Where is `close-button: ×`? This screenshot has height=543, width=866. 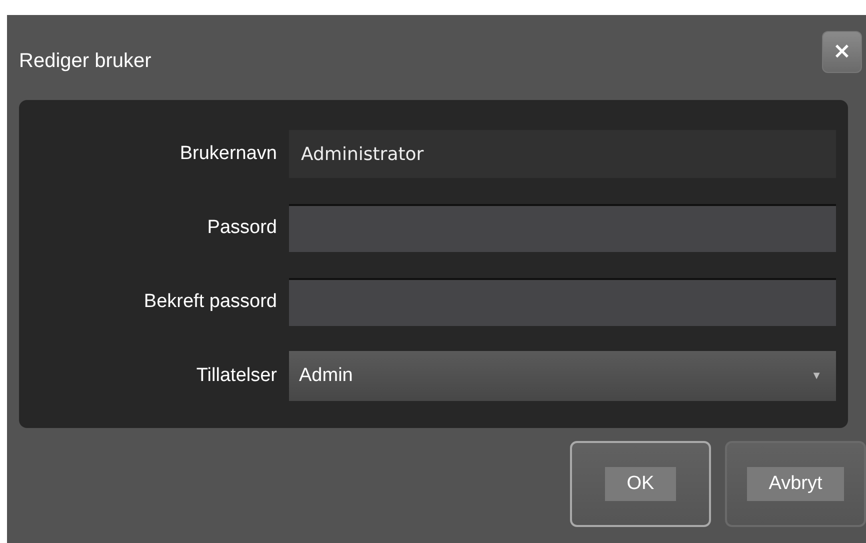 close-button: × is located at coordinates (842, 51).